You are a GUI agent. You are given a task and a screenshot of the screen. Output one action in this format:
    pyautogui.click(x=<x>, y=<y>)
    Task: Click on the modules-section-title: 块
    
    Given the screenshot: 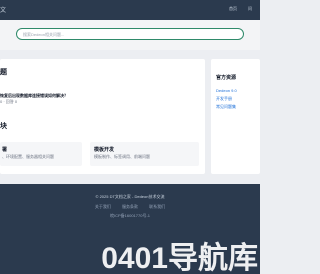 What is the action you would take?
    pyautogui.click(x=3, y=126)
    